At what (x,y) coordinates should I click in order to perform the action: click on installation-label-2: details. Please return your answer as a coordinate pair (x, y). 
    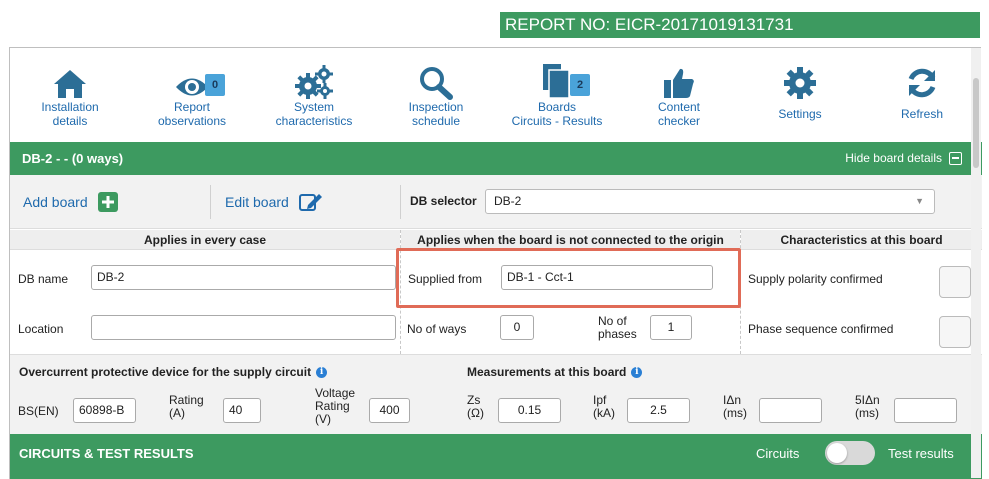
    Looking at the image, I should click on (70, 121).